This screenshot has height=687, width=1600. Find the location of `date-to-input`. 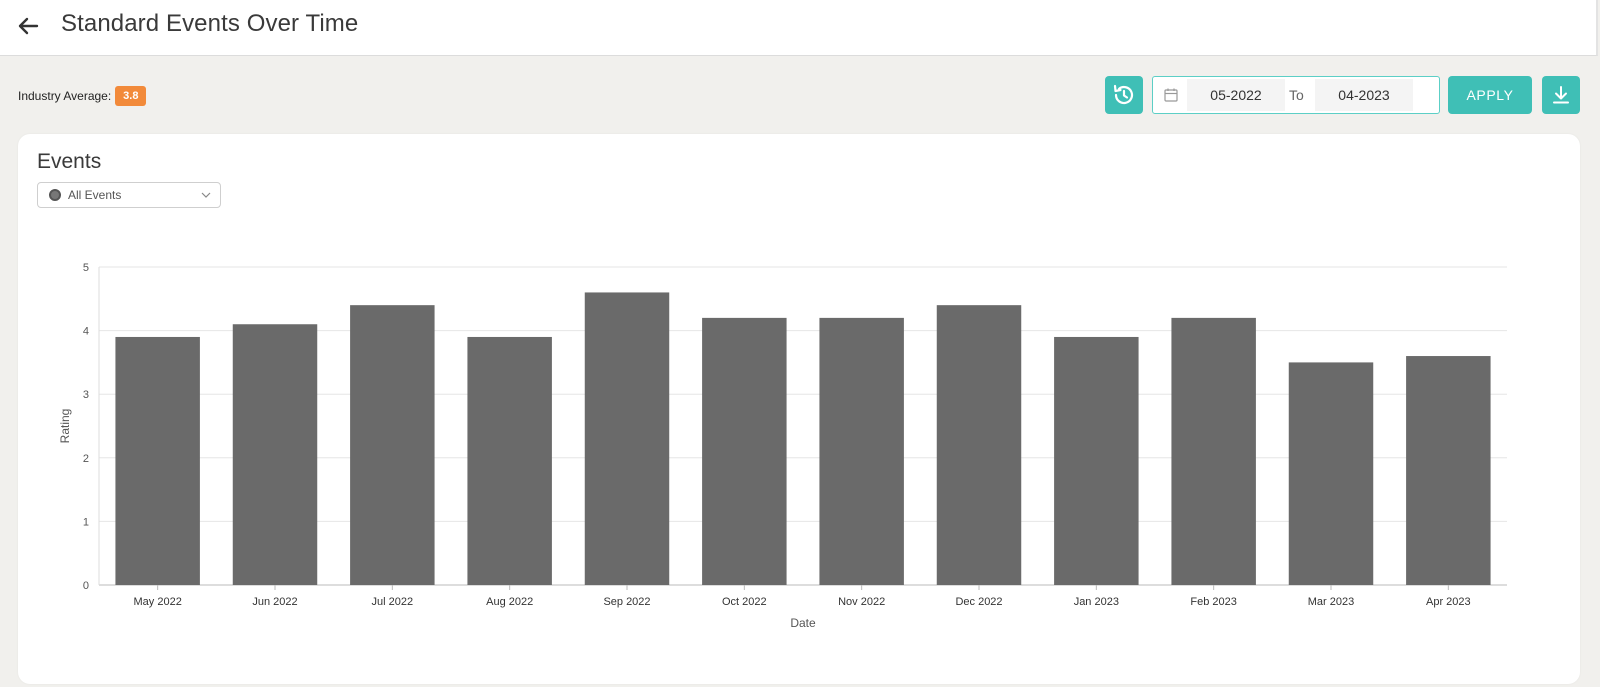

date-to-input is located at coordinates (1364, 95).